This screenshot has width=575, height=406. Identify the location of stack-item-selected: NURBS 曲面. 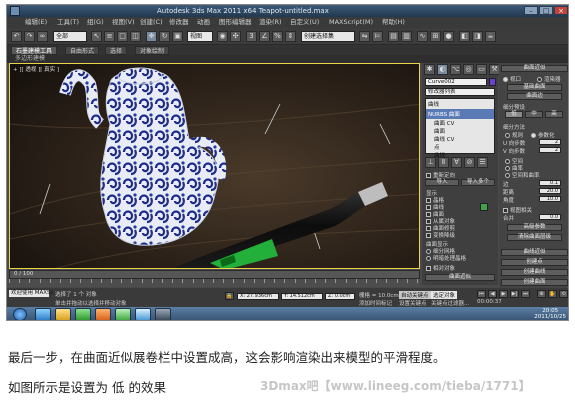
(460, 114).